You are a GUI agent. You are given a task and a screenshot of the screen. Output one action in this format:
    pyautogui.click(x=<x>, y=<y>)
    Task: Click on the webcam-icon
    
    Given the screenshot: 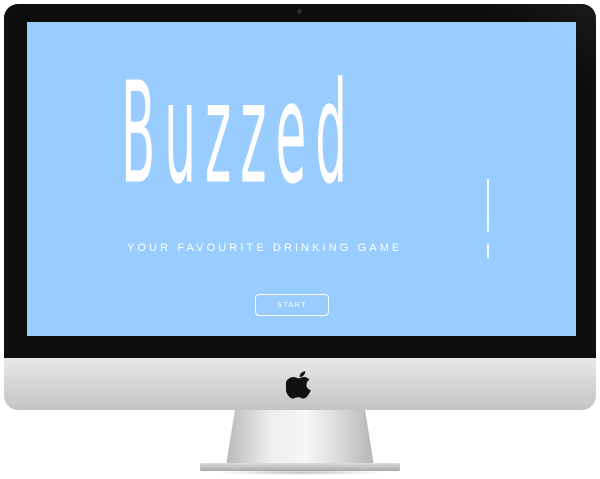 What is the action you would take?
    pyautogui.click(x=299, y=11)
    